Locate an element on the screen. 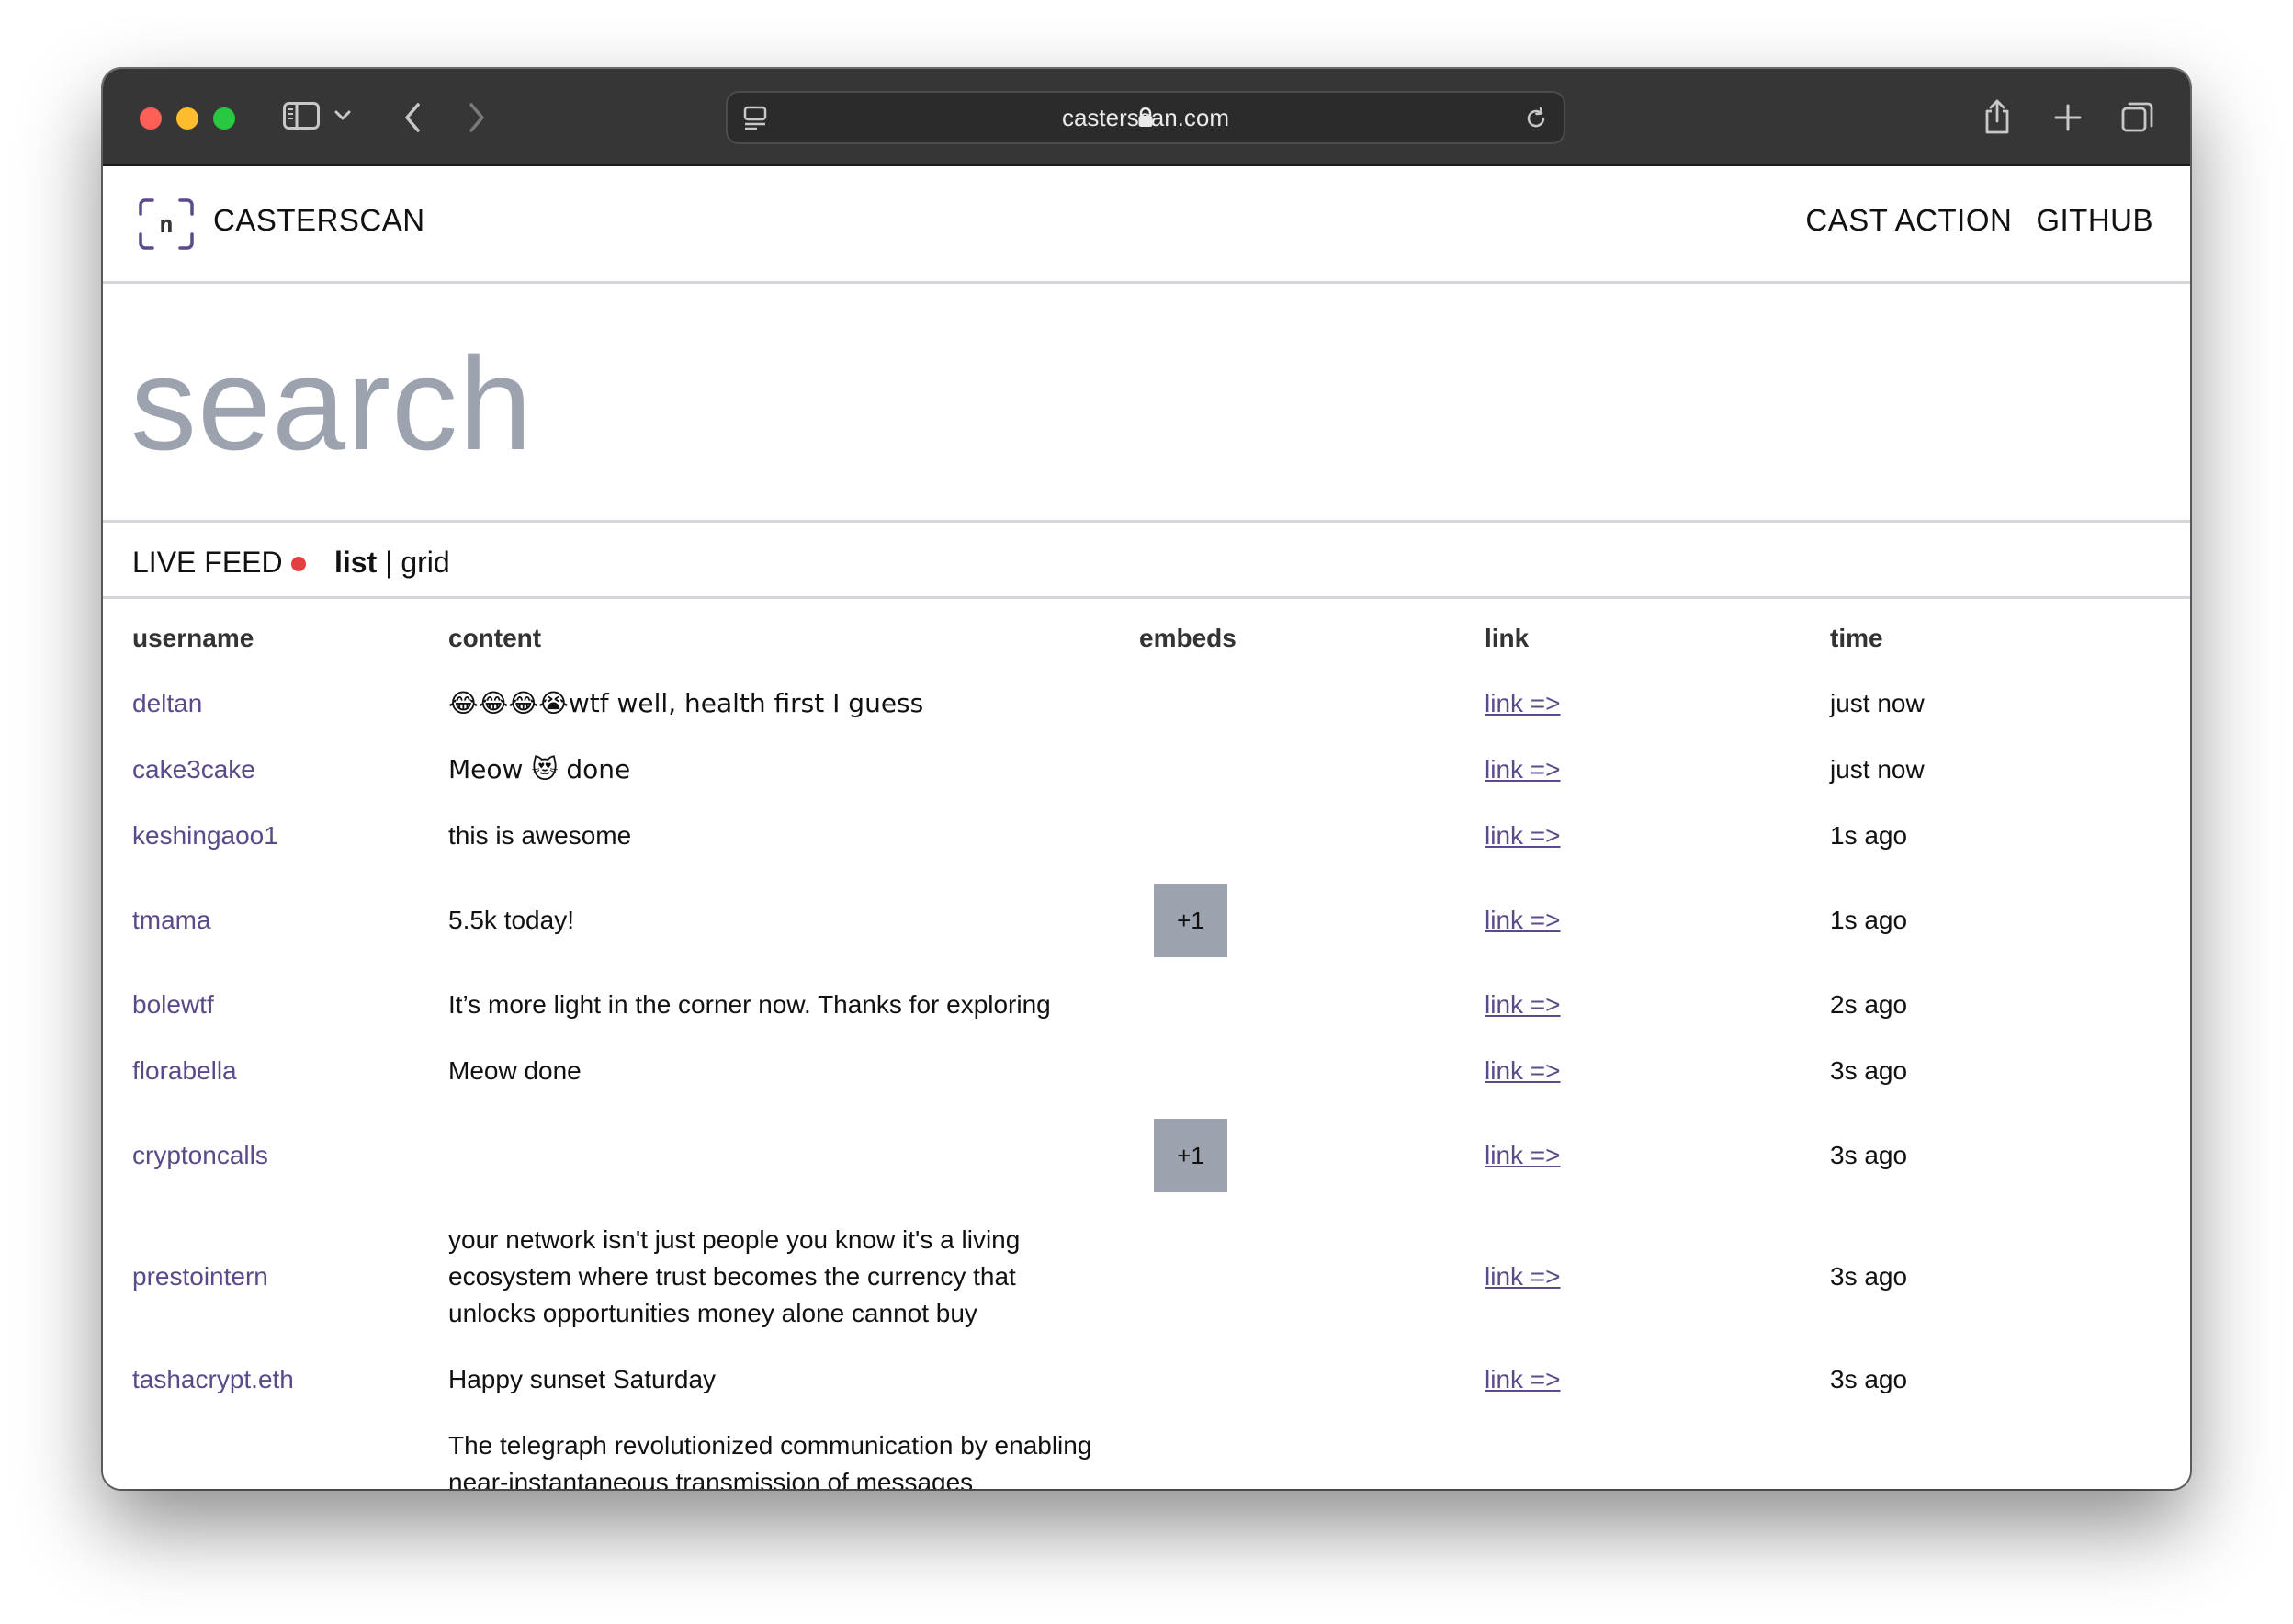 This screenshot has height=1624, width=2293. cast-content: 😂😂😂😭wtf well, health first I guess is located at coordinates (686, 703).